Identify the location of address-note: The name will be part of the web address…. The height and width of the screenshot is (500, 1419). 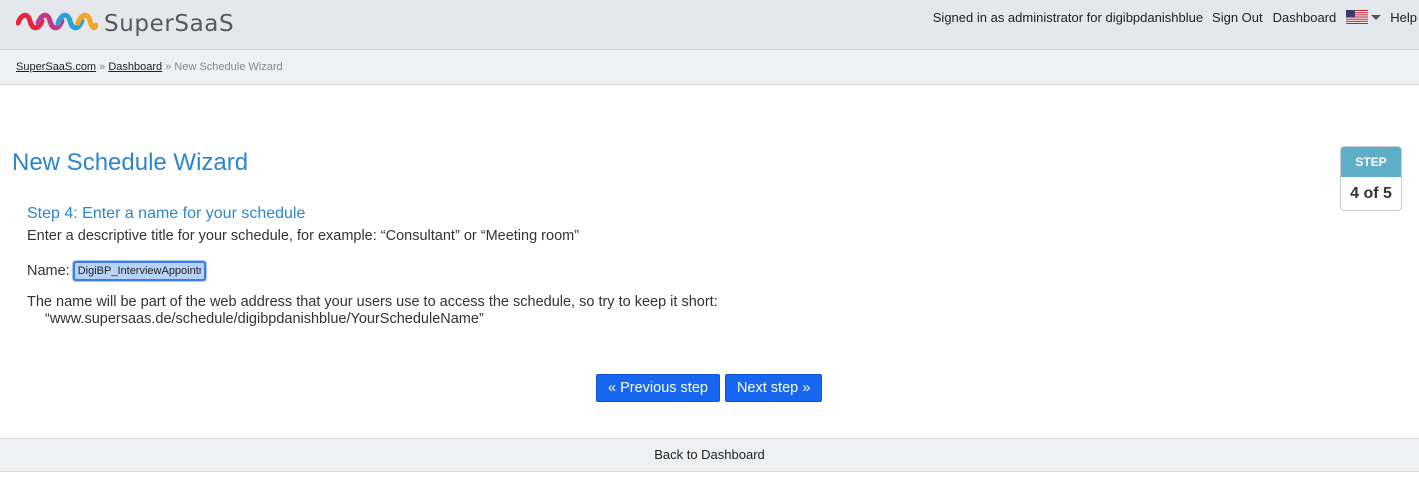
(372, 311).